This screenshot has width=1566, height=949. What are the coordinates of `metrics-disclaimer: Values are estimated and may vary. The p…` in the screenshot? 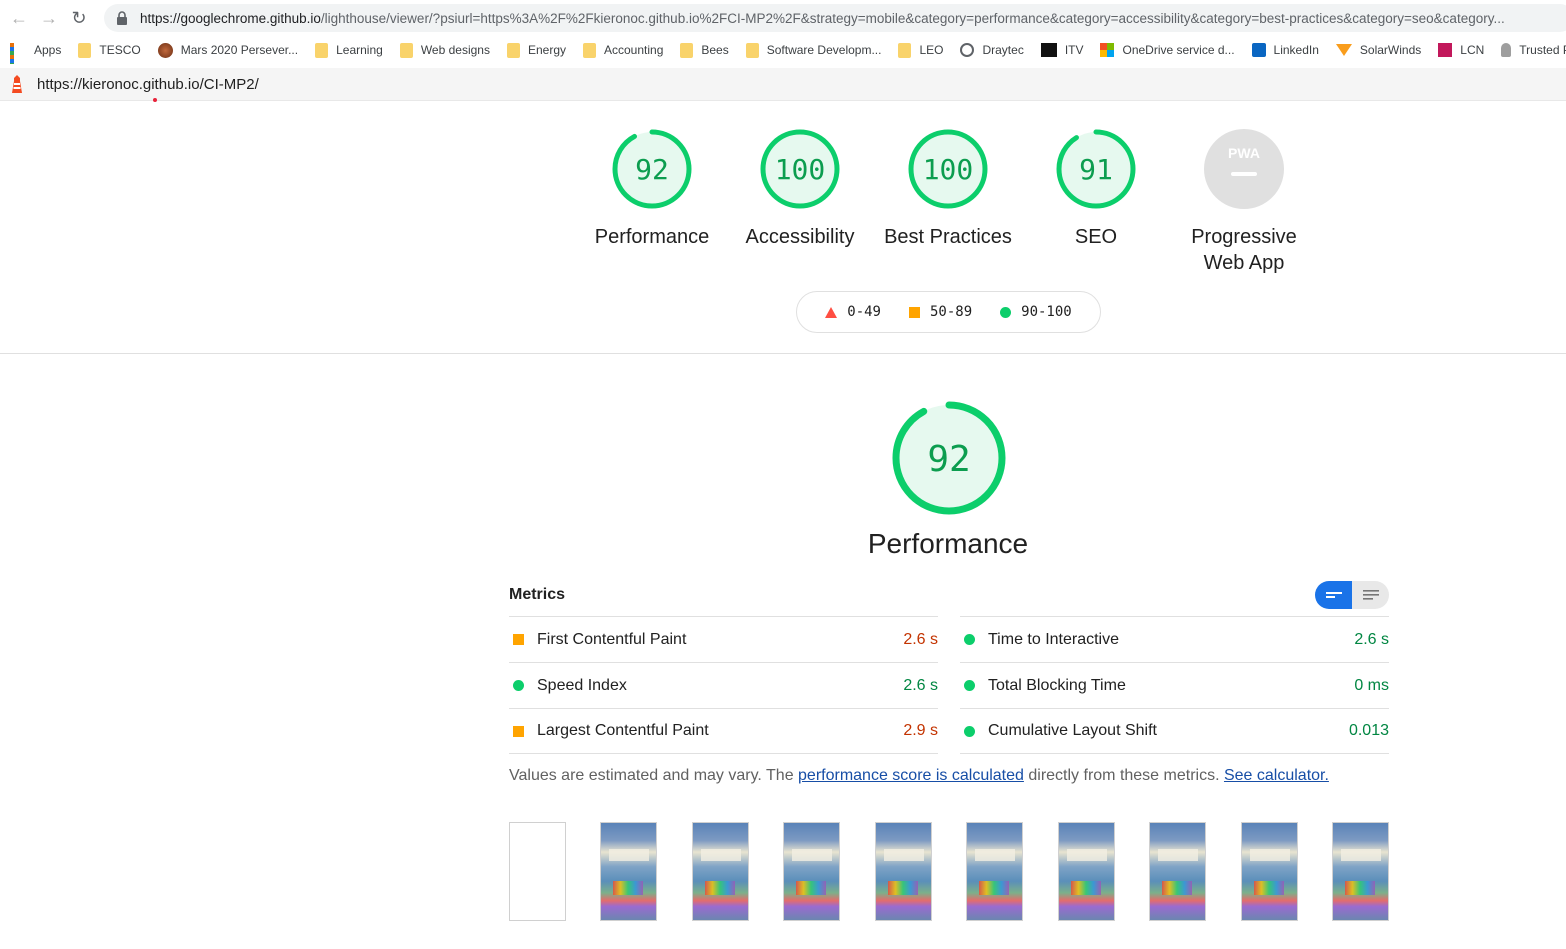 It's located at (919, 776).